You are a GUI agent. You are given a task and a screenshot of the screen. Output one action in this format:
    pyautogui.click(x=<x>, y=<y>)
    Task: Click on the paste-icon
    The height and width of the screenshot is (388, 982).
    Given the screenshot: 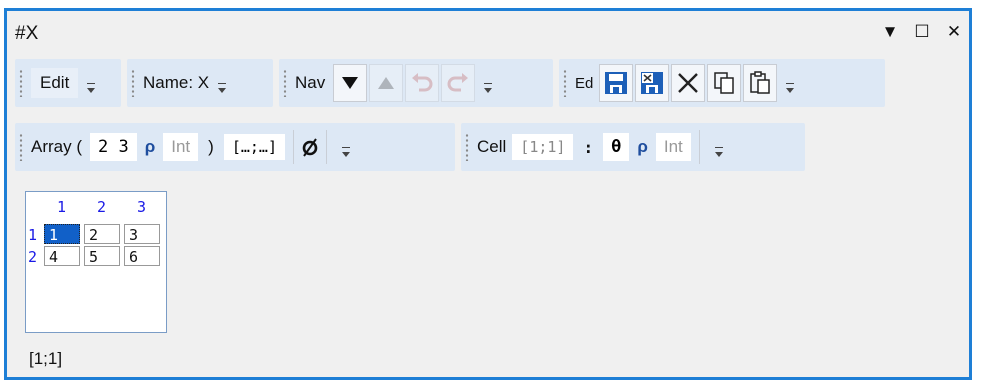 What is the action you would take?
    pyautogui.click(x=760, y=82)
    